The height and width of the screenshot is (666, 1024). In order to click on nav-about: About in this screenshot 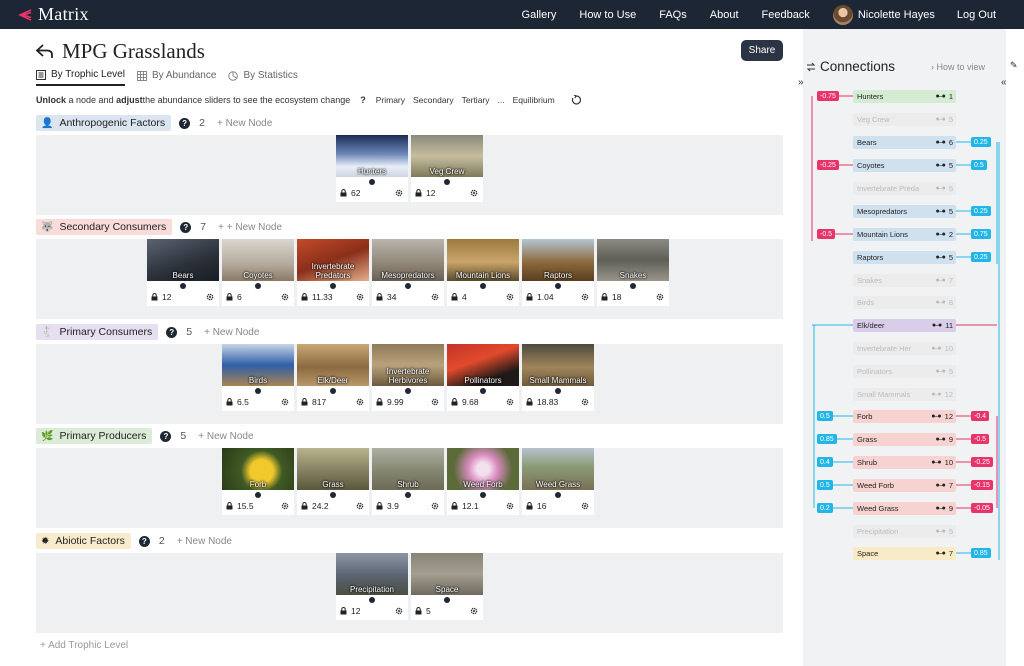, I will do `click(724, 15)`.